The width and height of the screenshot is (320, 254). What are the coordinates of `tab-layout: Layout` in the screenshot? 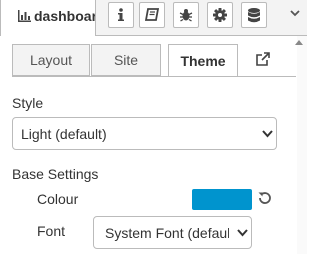 It's located at (51, 60).